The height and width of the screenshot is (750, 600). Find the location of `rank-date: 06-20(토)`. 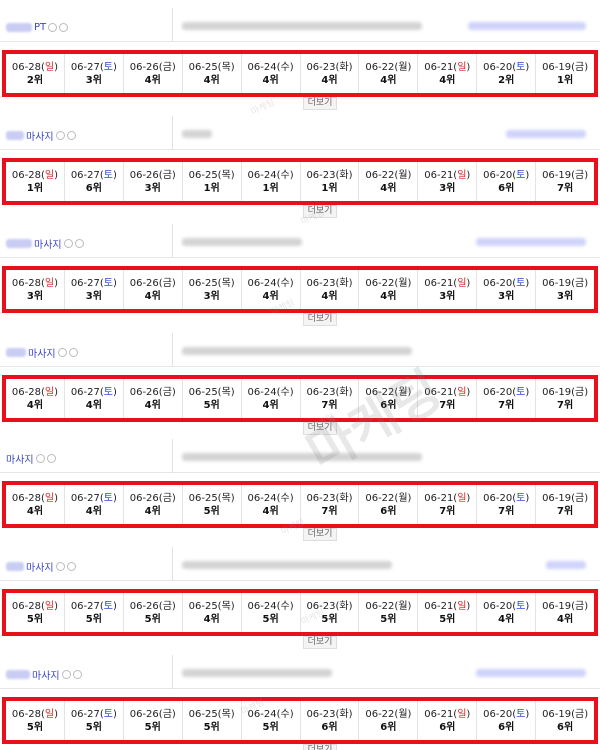

rank-date: 06-20(토) is located at coordinates (506, 606).